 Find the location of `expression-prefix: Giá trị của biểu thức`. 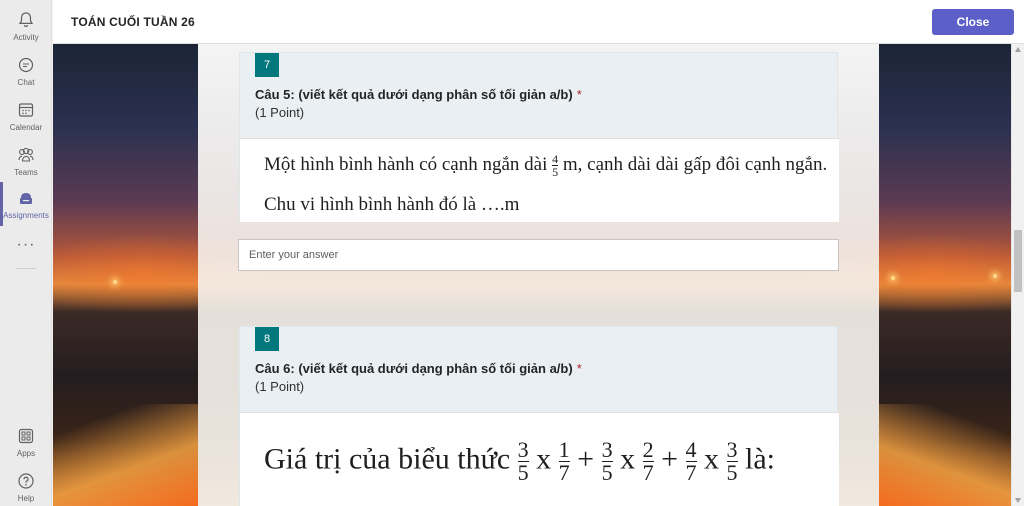

expression-prefix: Giá trị của biểu thức is located at coordinates (387, 459).